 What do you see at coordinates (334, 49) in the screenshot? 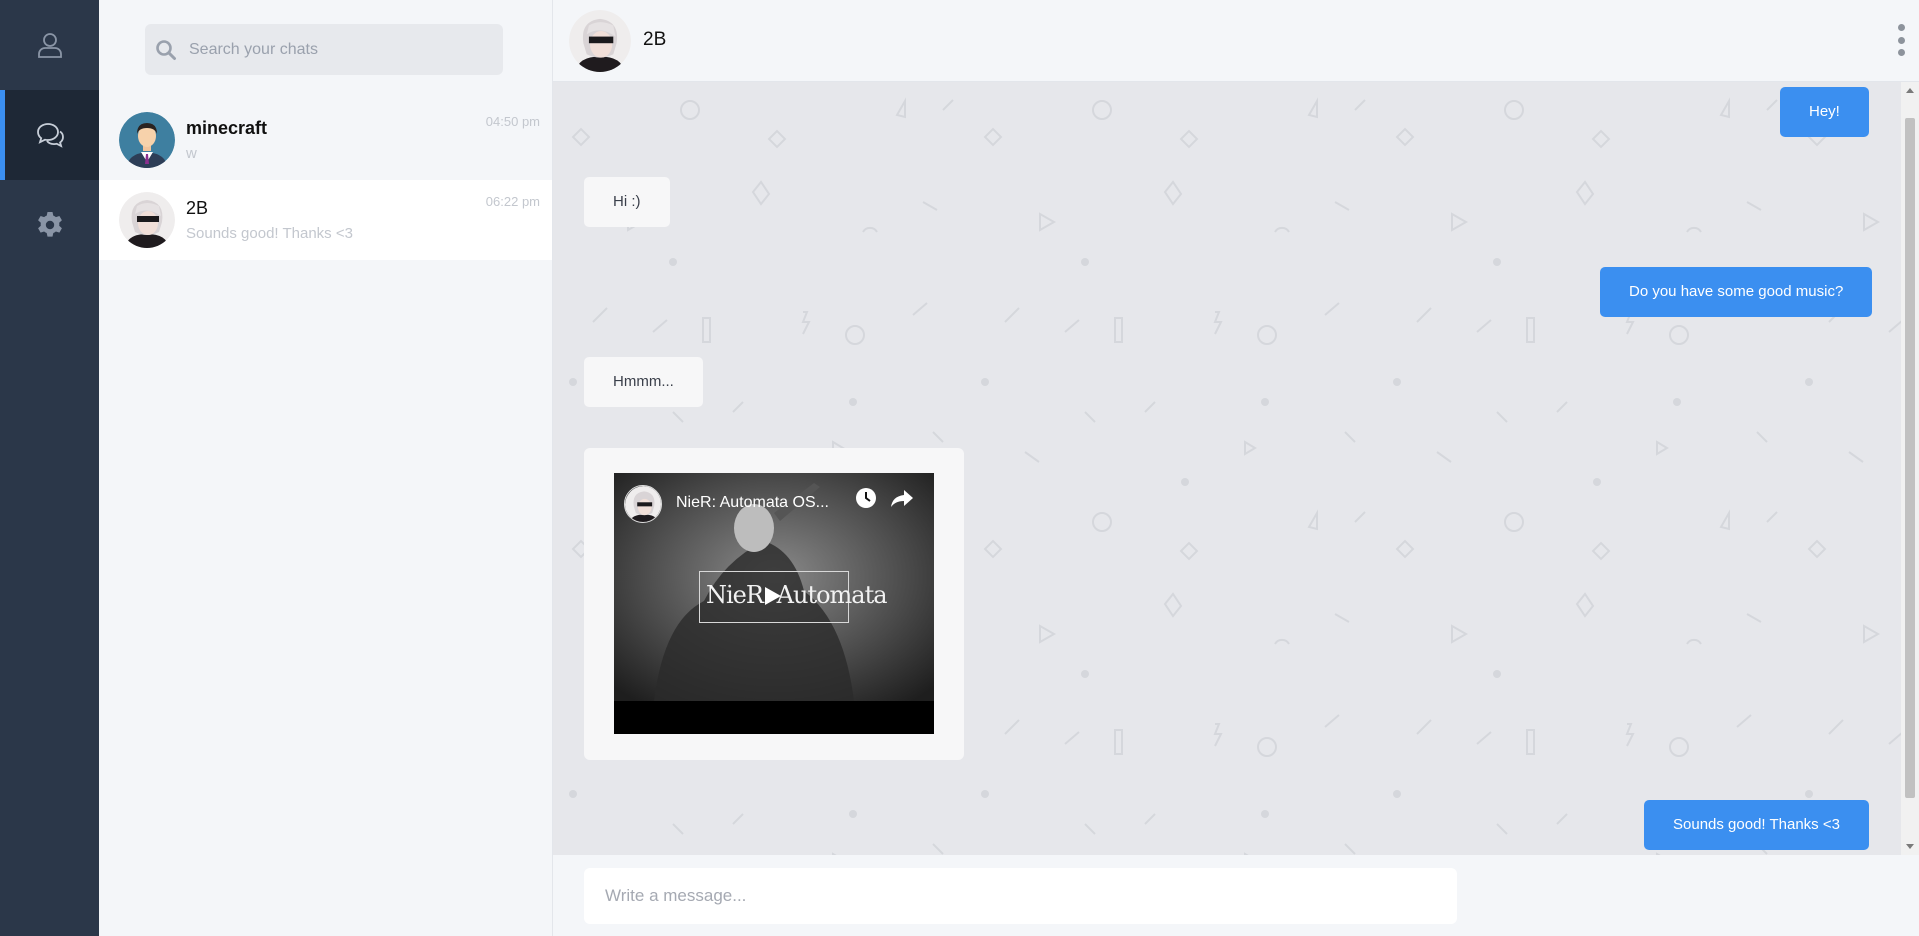
I see `search-input` at bounding box center [334, 49].